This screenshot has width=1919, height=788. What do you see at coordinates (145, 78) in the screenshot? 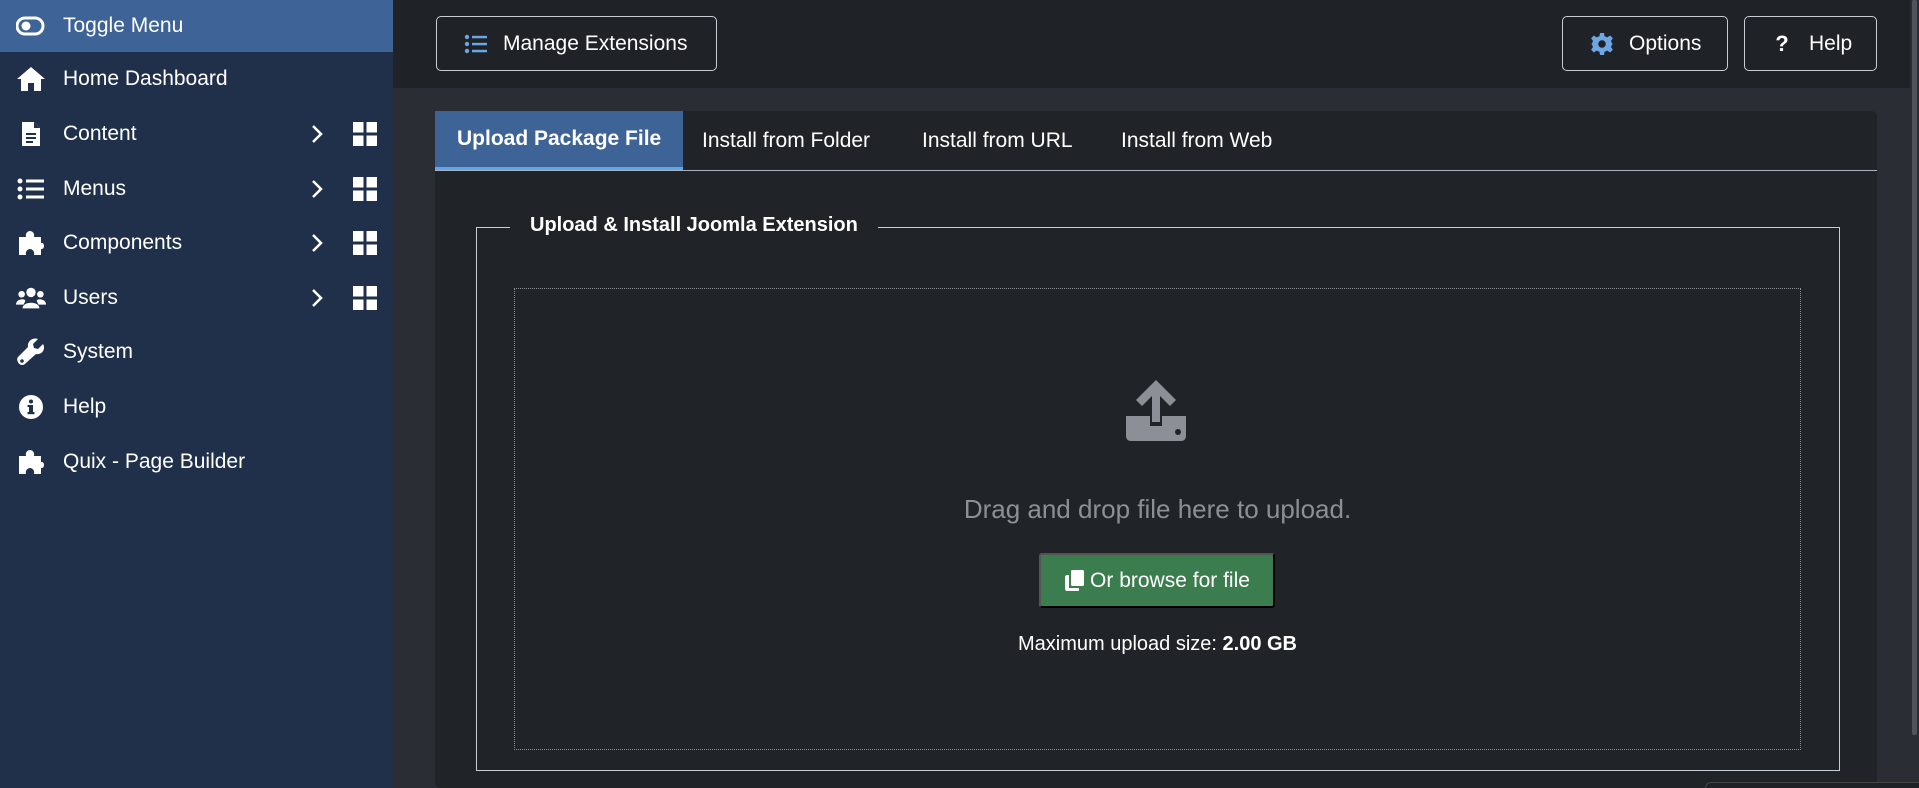
I see `sidebar-item-label: Home Dashboard` at bounding box center [145, 78].